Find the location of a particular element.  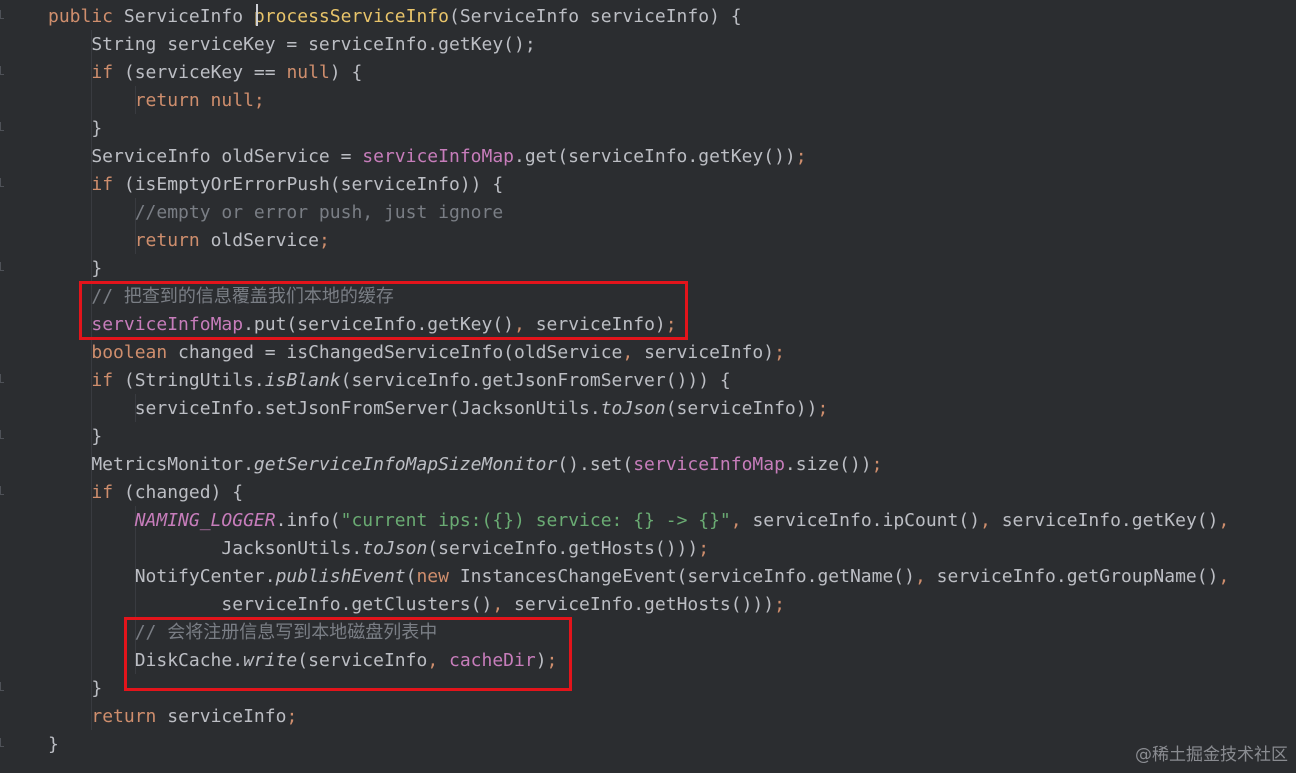

code-token: (ServiceInfo serviceInfo) { is located at coordinates (595, 16).